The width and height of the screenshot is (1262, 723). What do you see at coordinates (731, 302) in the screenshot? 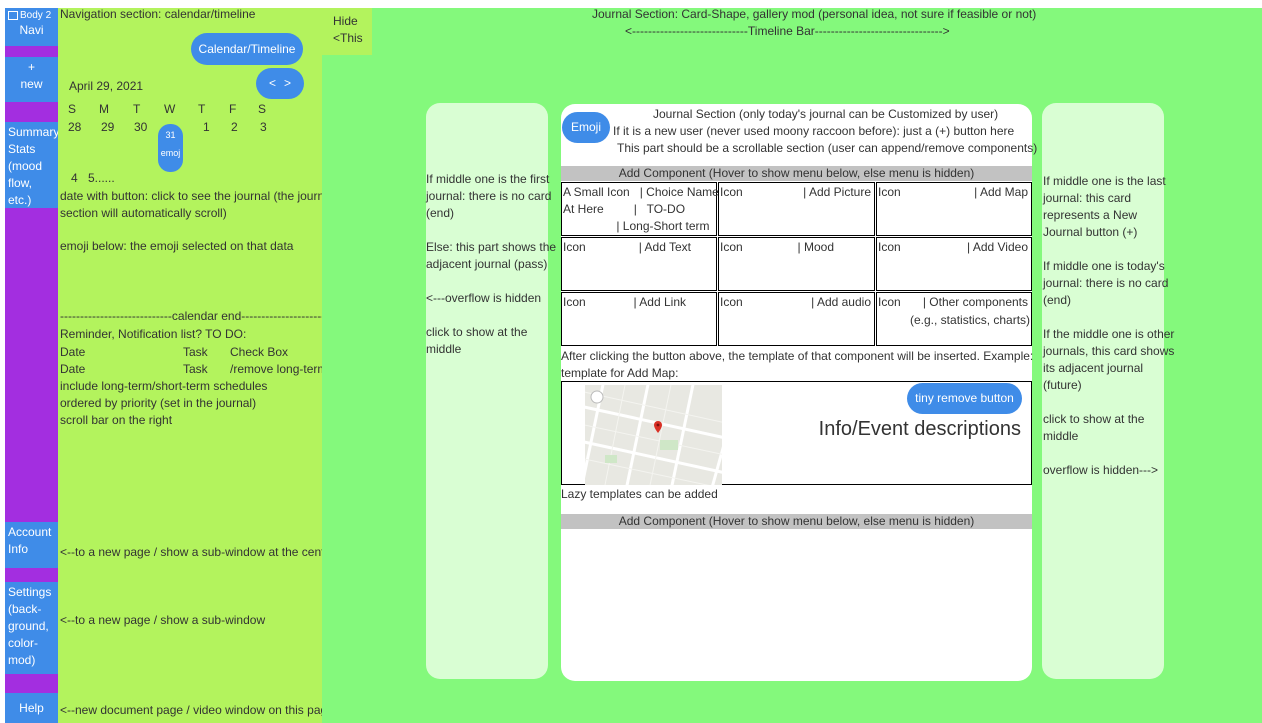
I see `audio-icon: Icon` at bounding box center [731, 302].